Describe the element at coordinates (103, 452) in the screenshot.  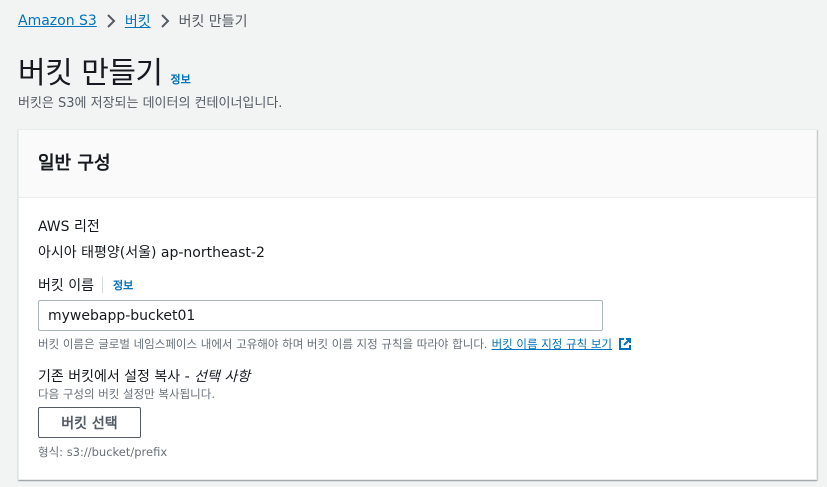
I see `format-hint: 형식: s3://bucket/prefix` at that location.